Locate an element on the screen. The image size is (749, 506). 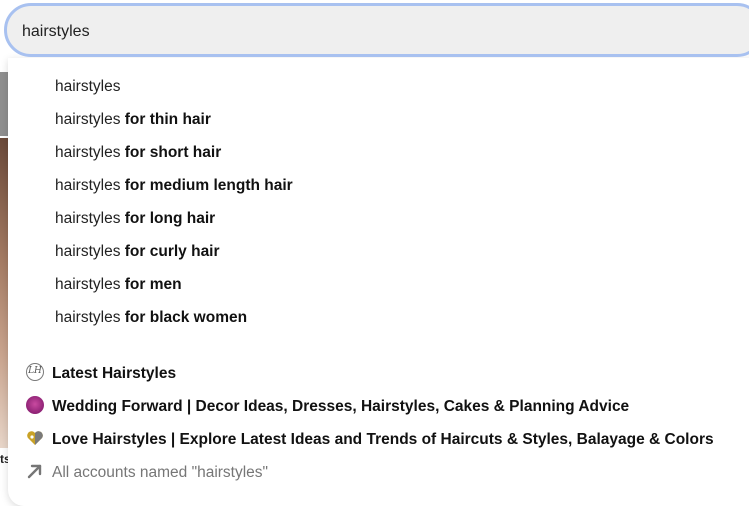
suggestion-item: hairstyles for curly hair is located at coordinates (137, 252).